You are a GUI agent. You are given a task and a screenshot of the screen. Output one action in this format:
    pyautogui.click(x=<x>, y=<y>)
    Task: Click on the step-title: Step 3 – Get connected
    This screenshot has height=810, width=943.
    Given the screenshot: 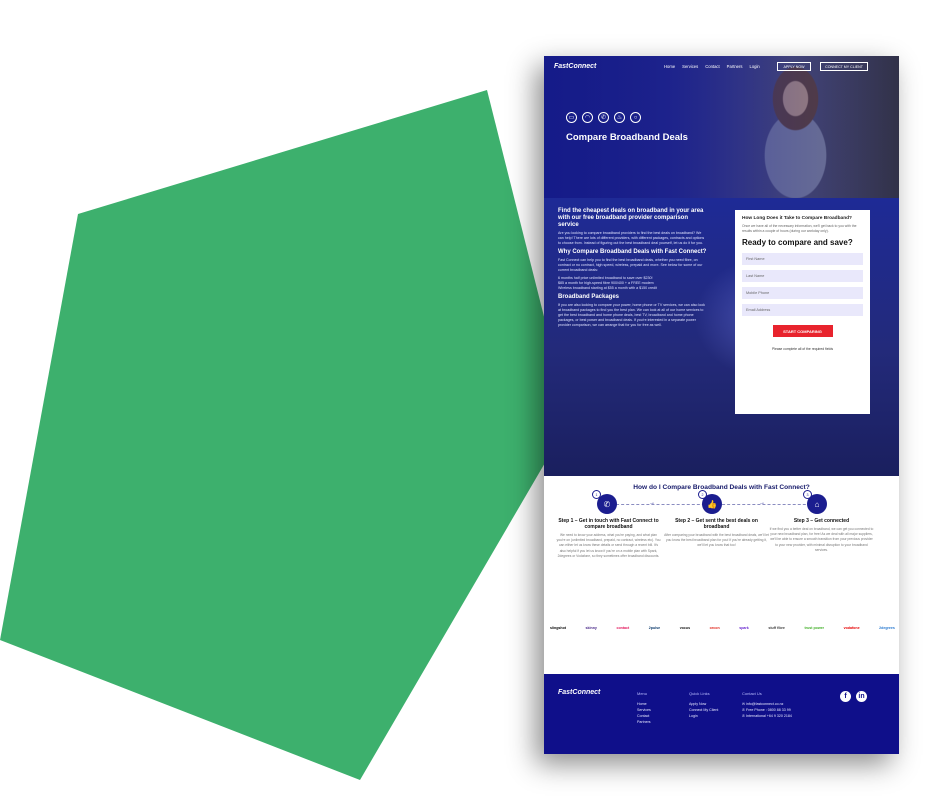 What is the action you would take?
    pyautogui.click(x=821, y=521)
    